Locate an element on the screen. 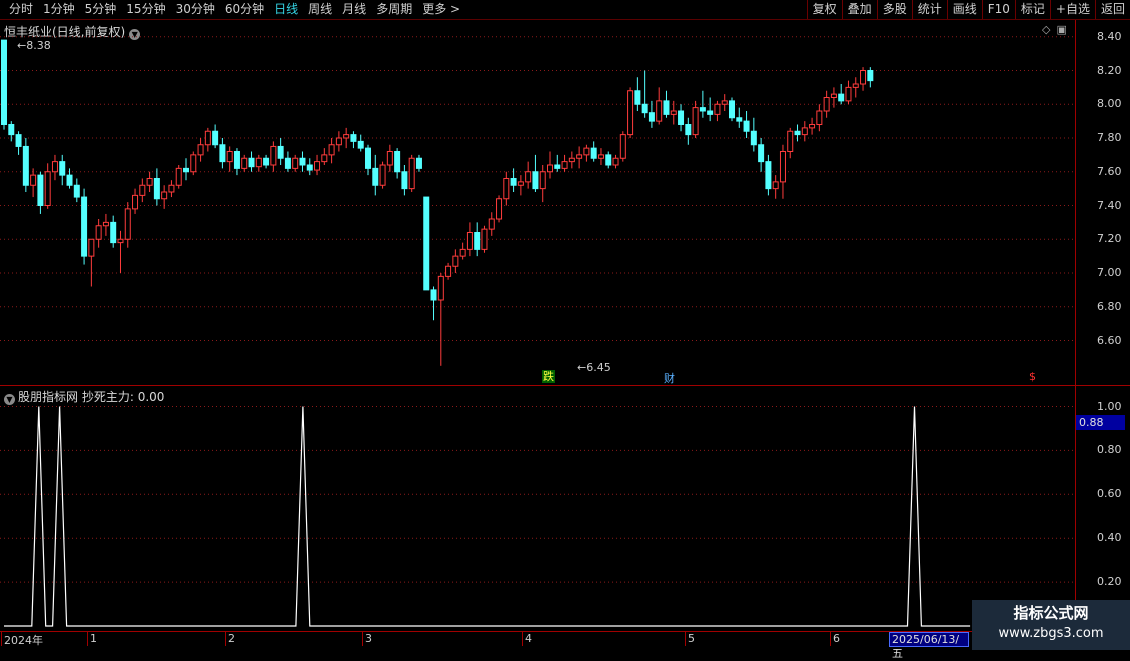  period-tab-1: 1分钟 is located at coordinates (59, 9).